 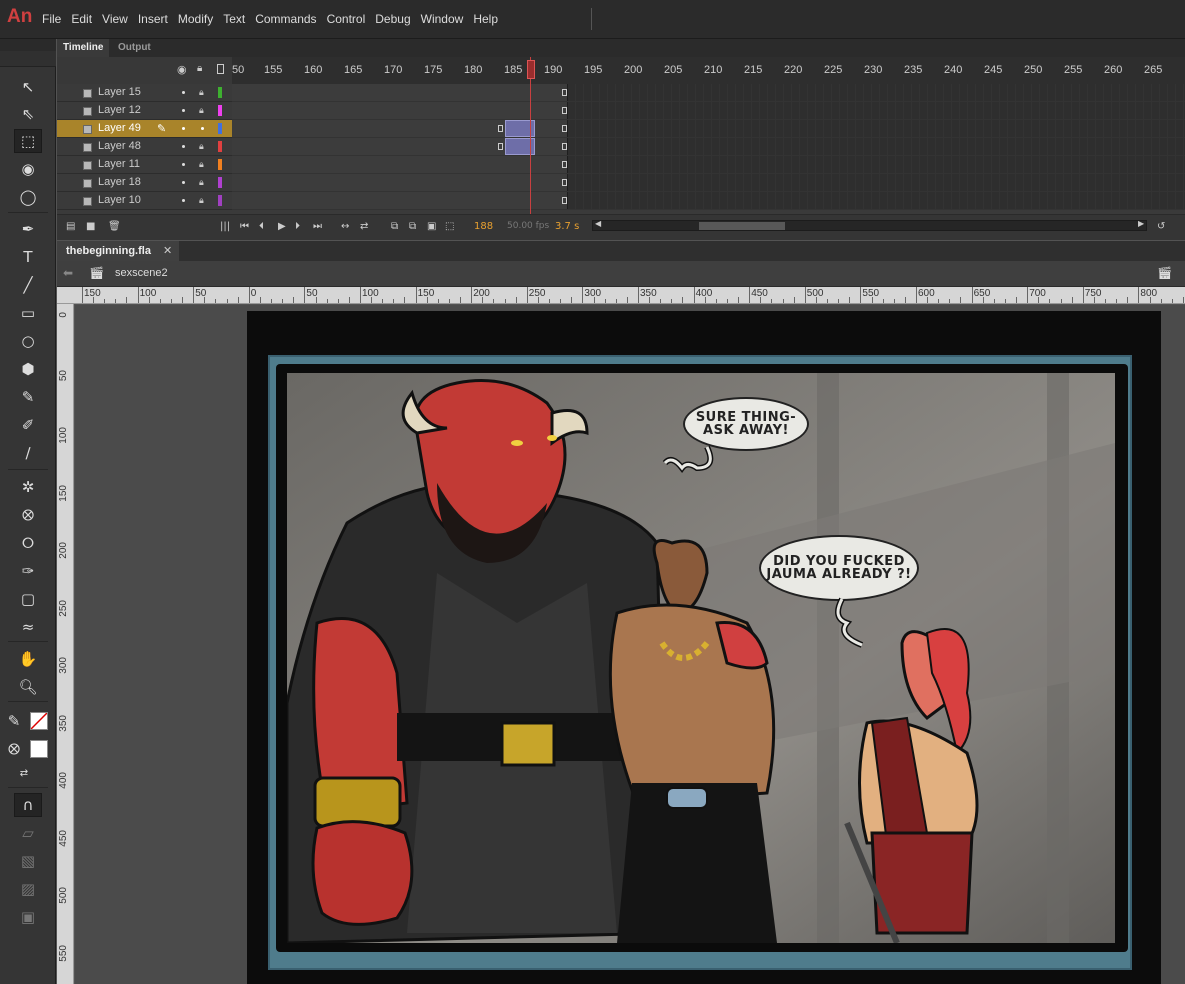 What do you see at coordinates (345, 226) in the screenshot?
I see `loop-icon: ↔` at bounding box center [345, 226].